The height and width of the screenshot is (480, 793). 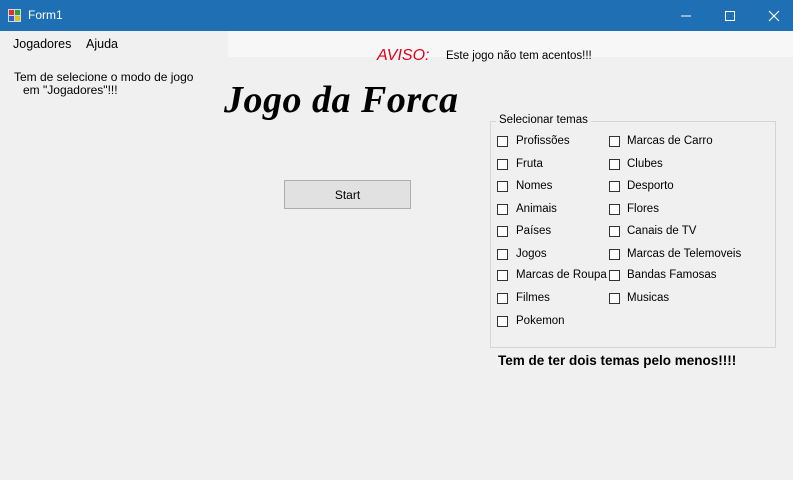 I want to click on checkbox-jogos: Jogos, so click(x=522, y=254).